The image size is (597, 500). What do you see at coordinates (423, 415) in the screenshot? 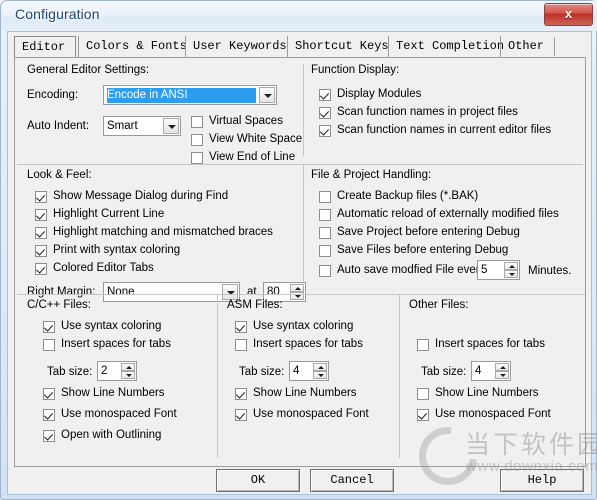
I see `other-monospaced-font-checkbox` at bounding box center [423, 415].